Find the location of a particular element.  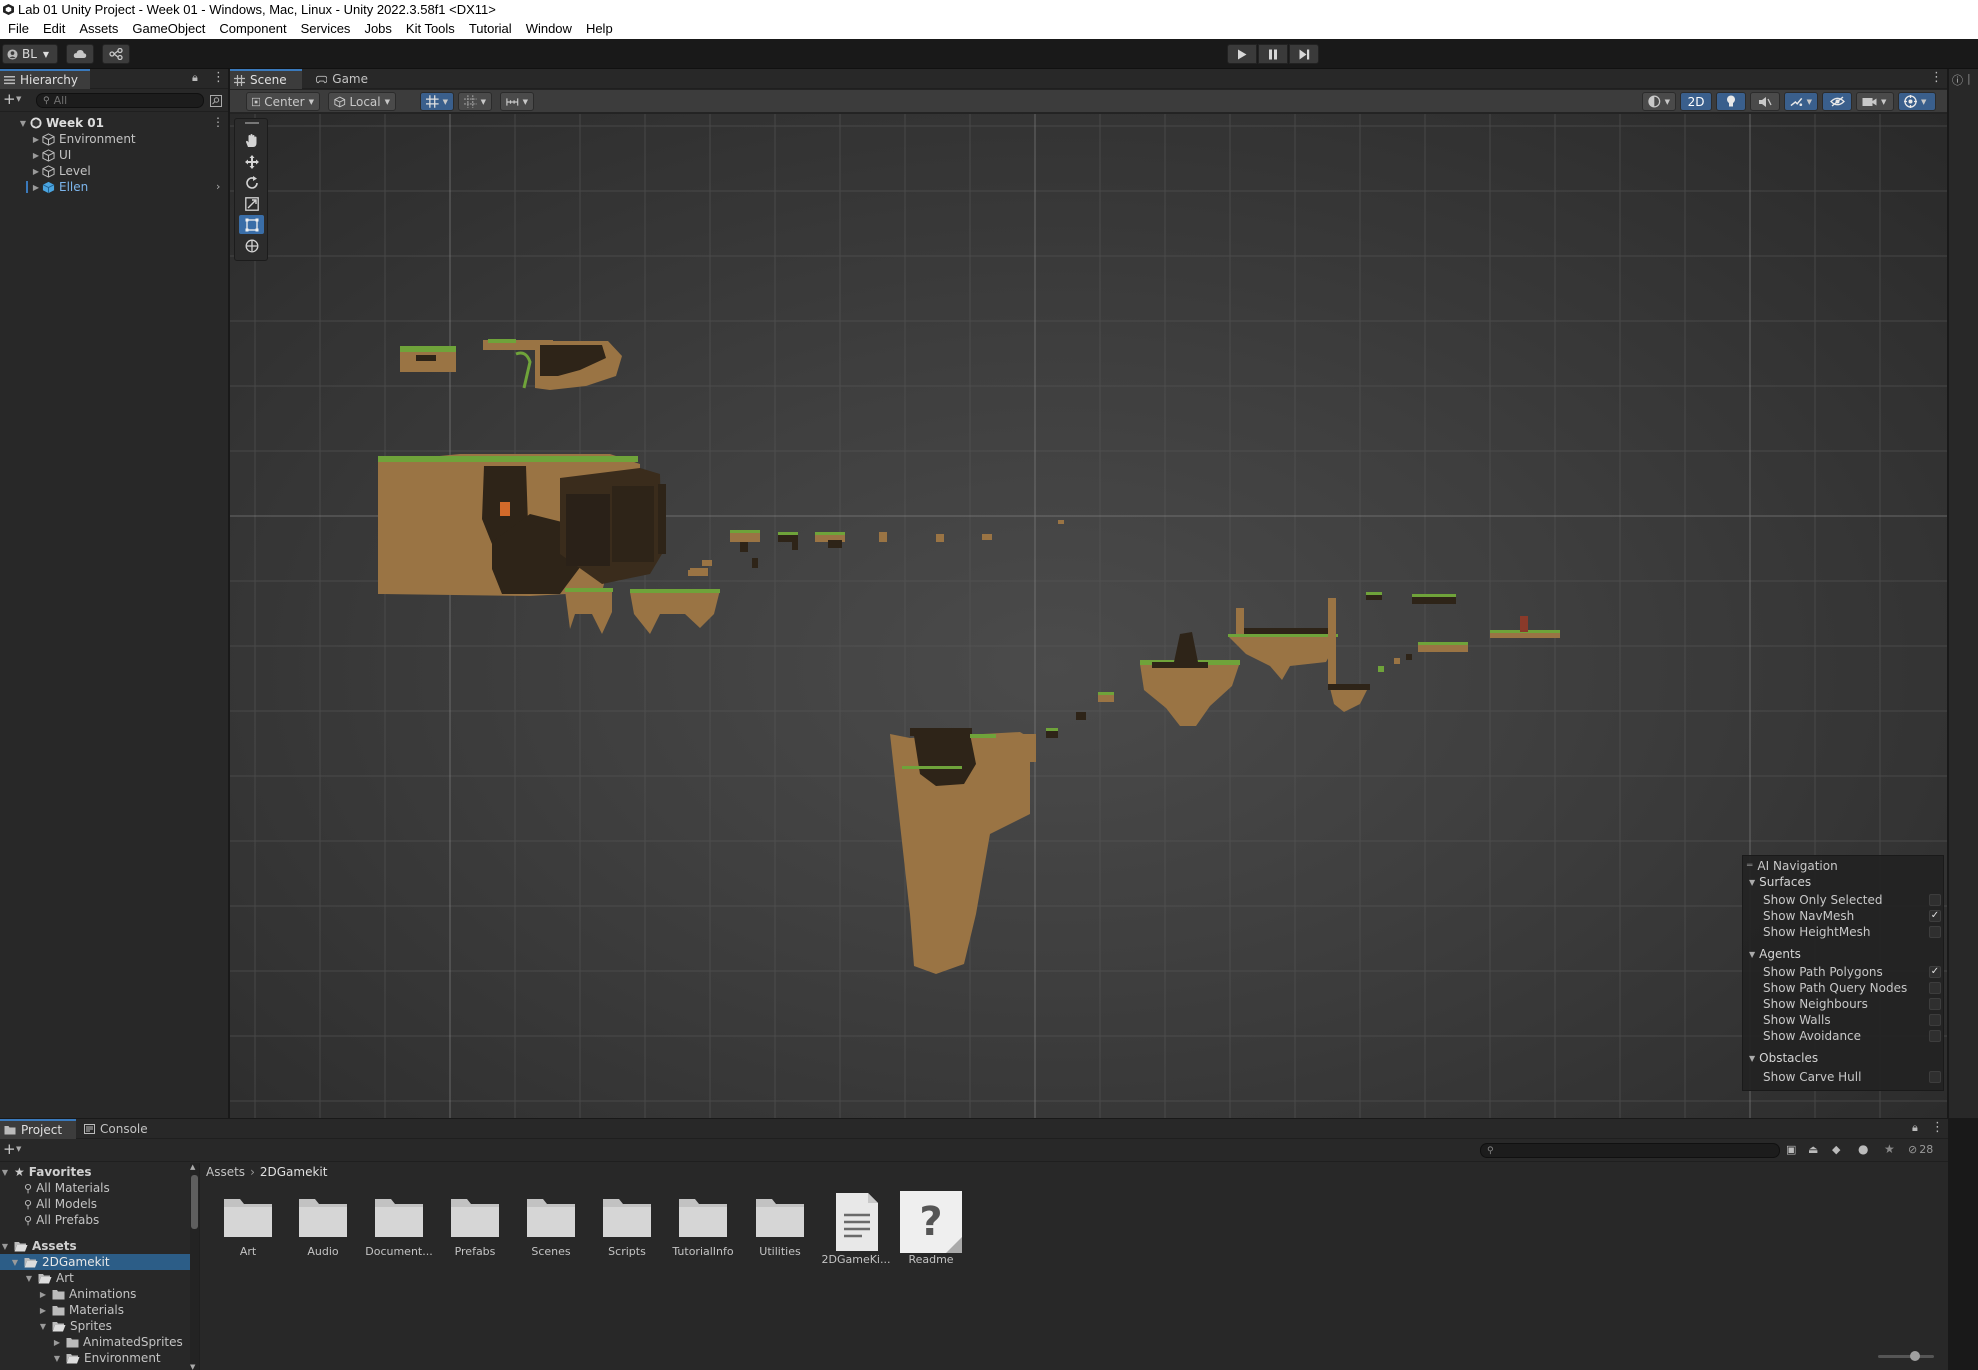

warning-filter-icon: ● is located at coordinates (1863, 1149).